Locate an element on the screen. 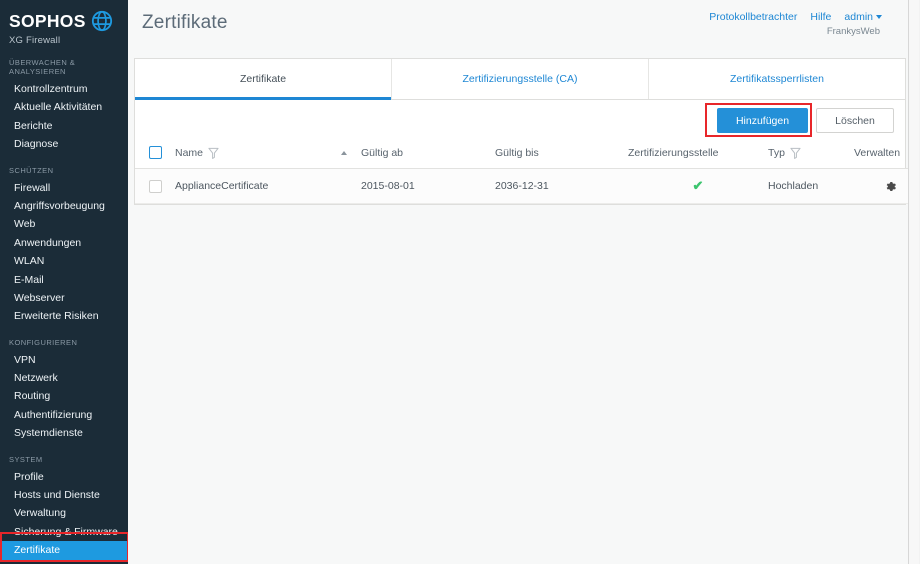 This screenshot has height=564, width=920. column-name-label: Name is located at coordinates (189, 152).